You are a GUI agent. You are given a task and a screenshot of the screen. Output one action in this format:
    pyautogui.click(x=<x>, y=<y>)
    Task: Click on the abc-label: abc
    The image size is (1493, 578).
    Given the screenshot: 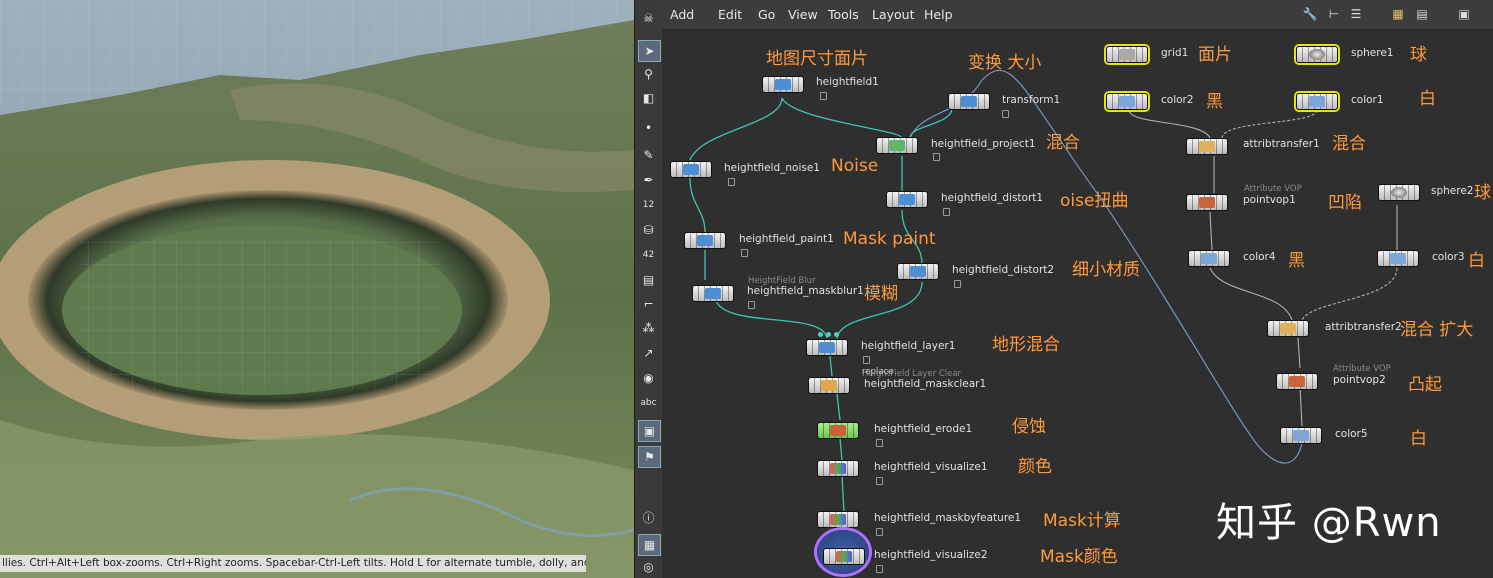 What is the action you would take?
    pyautogui.click(x=648, y=403)
    